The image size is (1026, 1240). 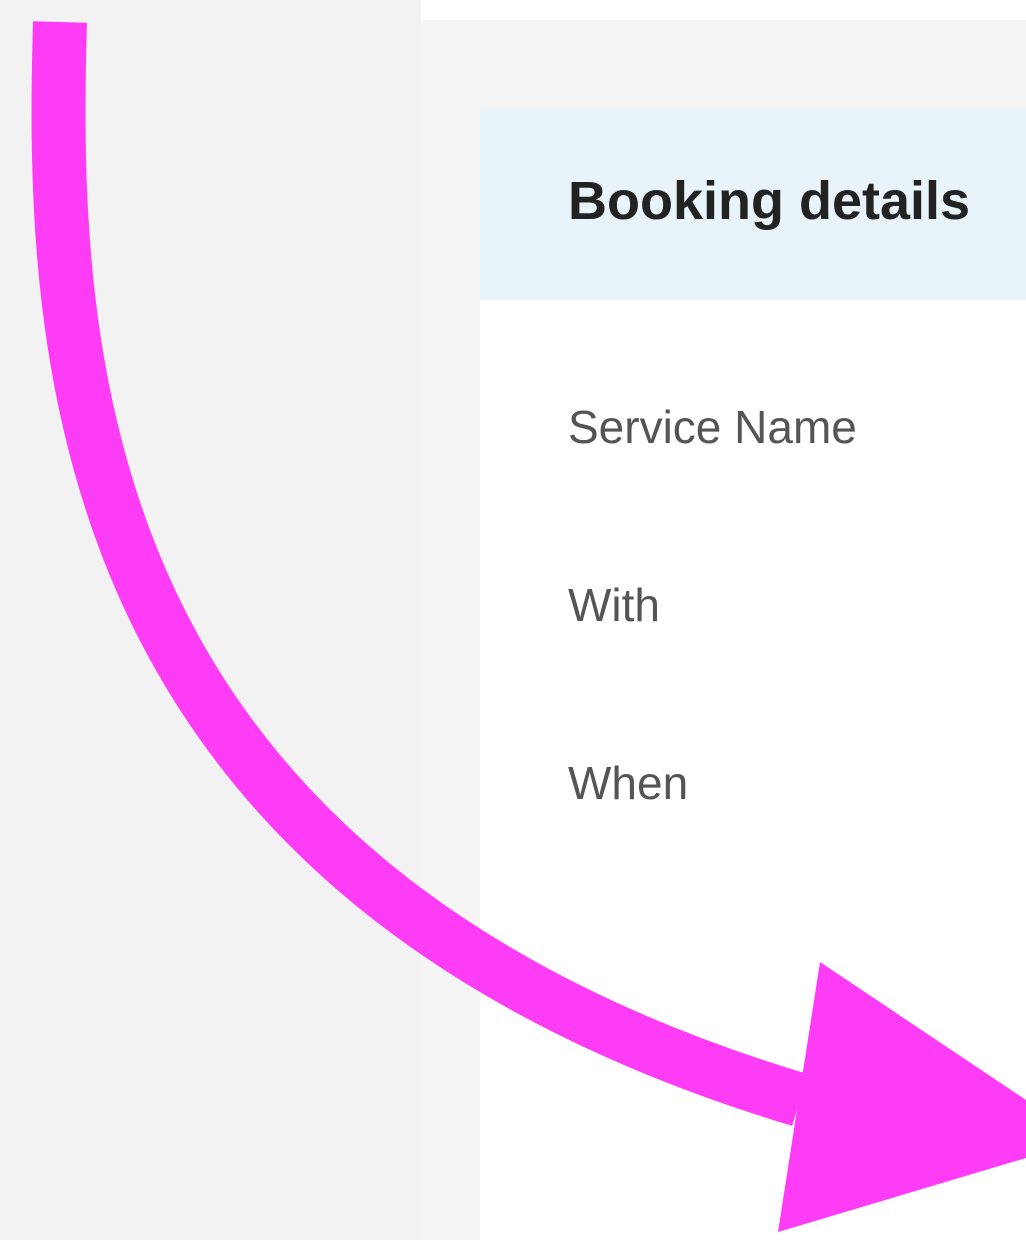 I want to click on when-label: When, so click(x=628, y=783).